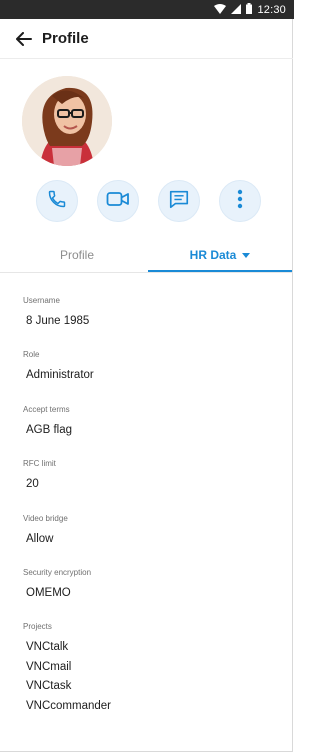 The image size is (320, 753). Describe the element at coordinates (68, 677) in the screenshot. I see `project-list: VNCtalk VNCmail VNCtask VNCcommander` at that location.